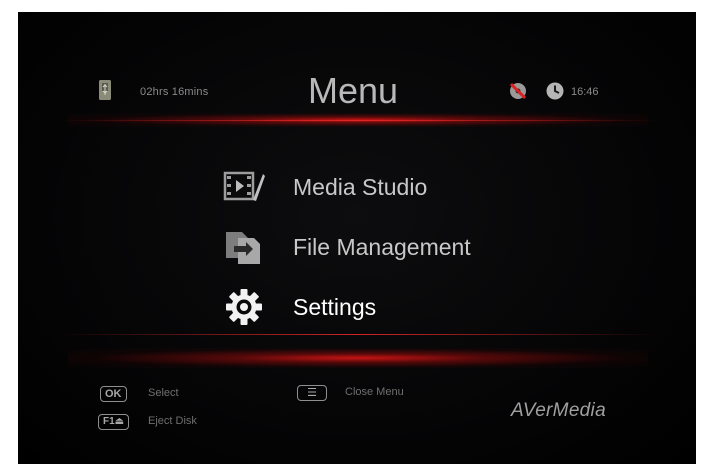  Describe the element at coordinates (114, 422) in the screenshot. I see `eject-key-badge: F1⏏` at that location.